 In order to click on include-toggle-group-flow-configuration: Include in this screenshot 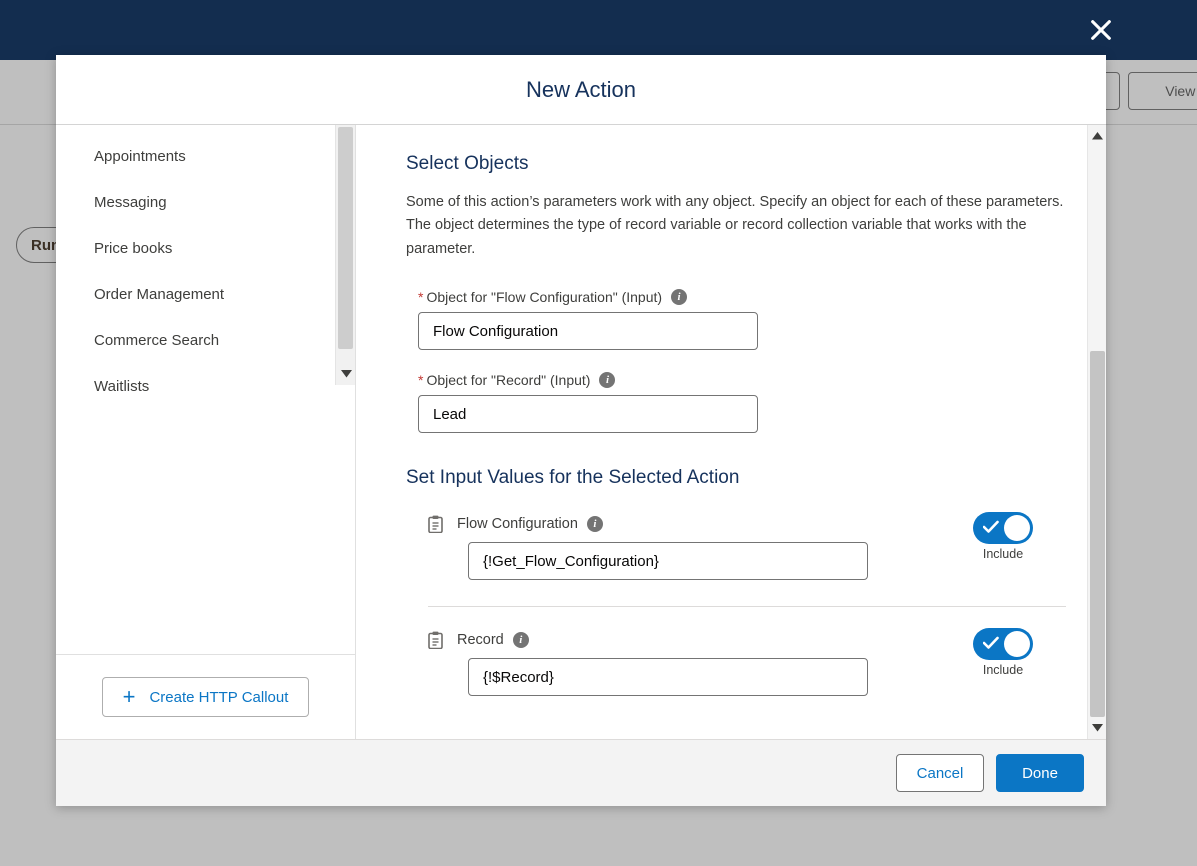, I will do `click(1003, 536)`.